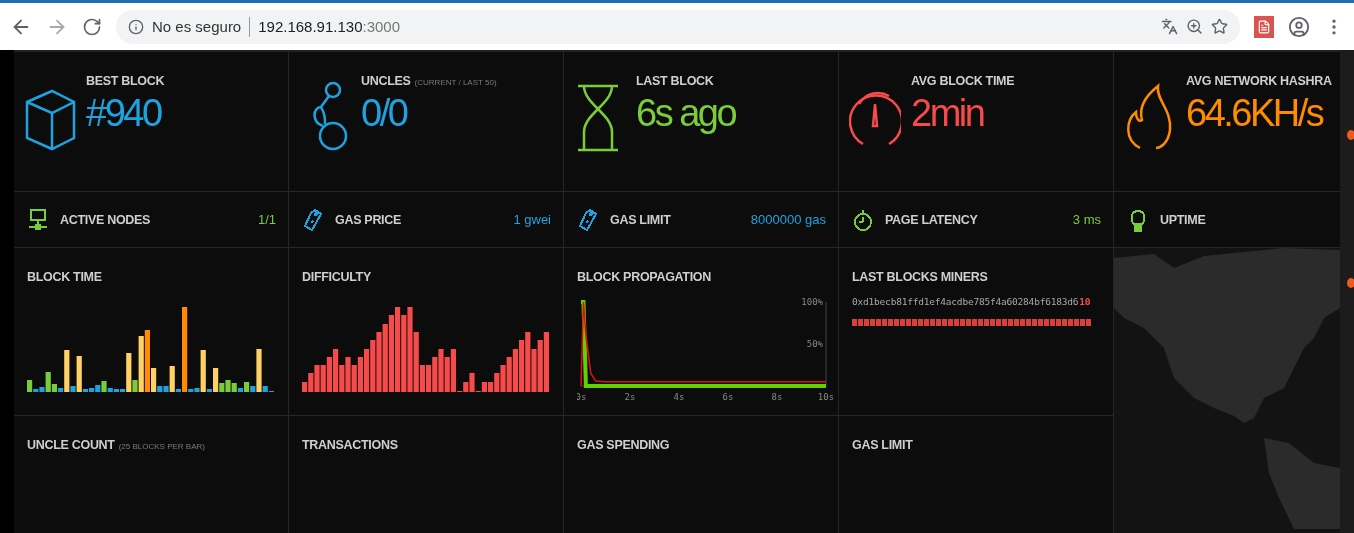  What do you see at coordinates (1194, 26) in the screenshot?
I see `zoom-icon` at bounding box center [1194, 26].